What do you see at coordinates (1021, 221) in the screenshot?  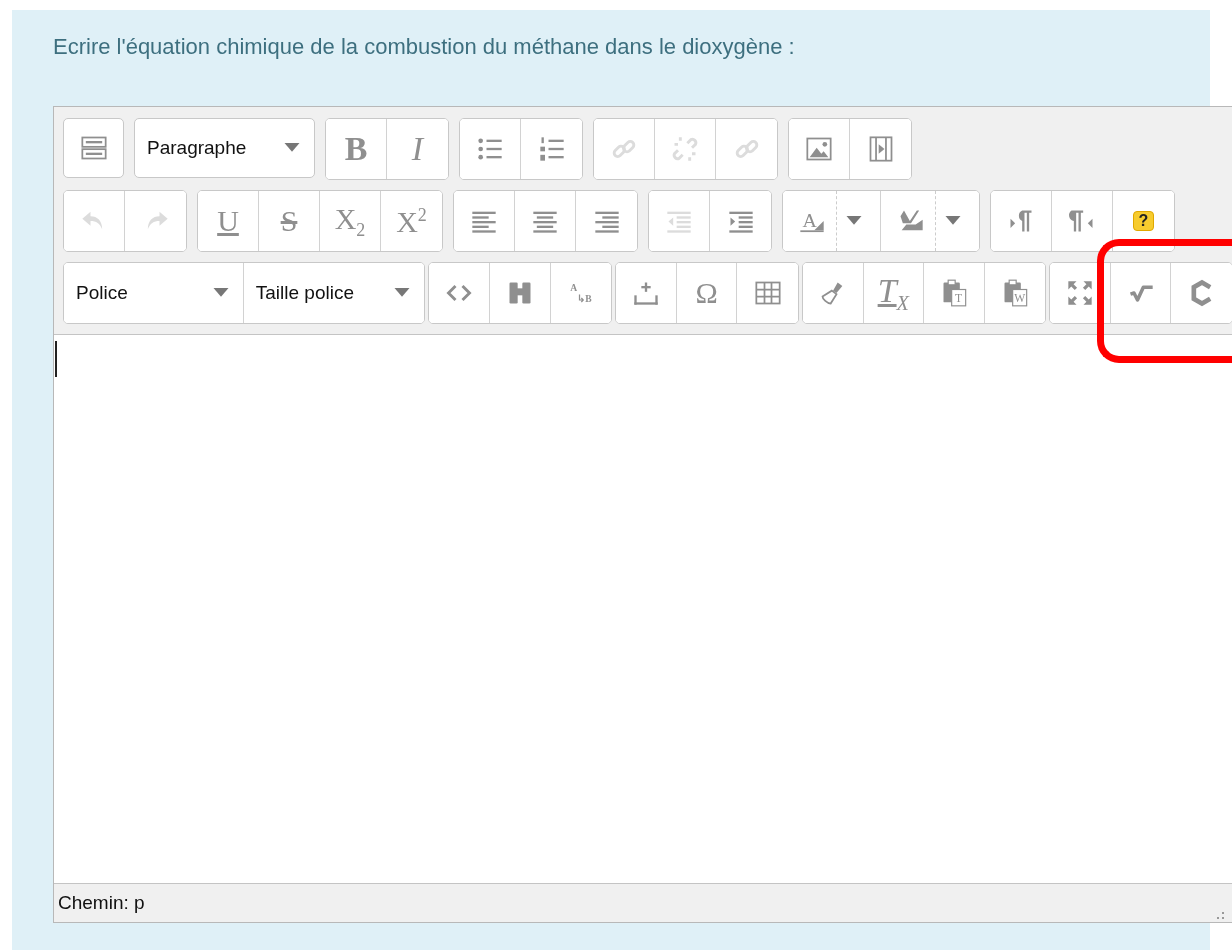 I see `left-to-right-button` at bounding box center [1021, 221].